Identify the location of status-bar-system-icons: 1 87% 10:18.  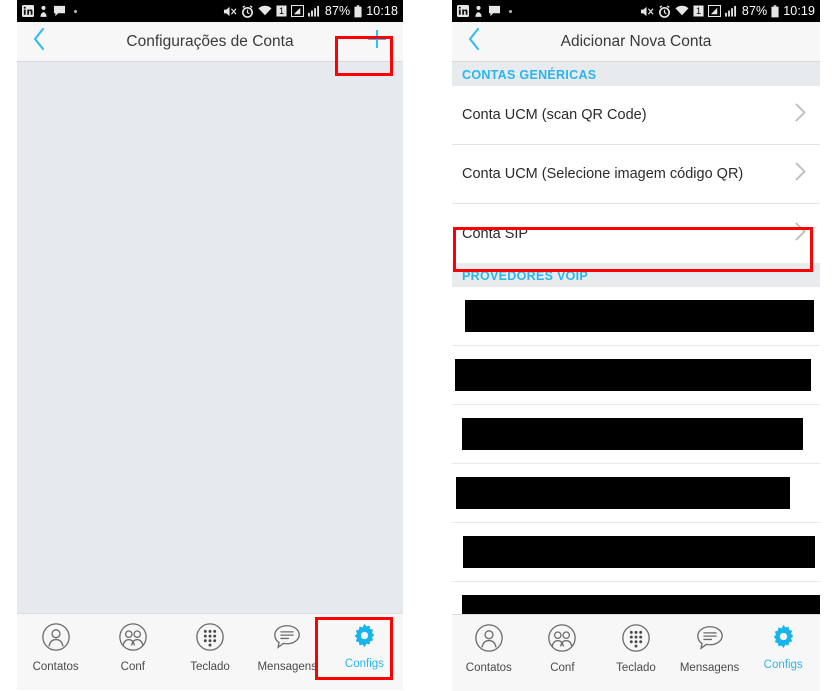
(310, 11).